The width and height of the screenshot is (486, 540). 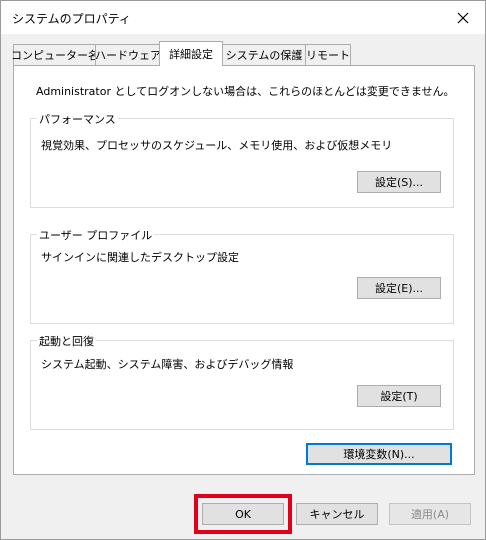 What do you see at coordinates (217, 145) in the screenshot?
I see `performance-description: 視覚効果、プロセッサのスケジュール、メモリ使用、および仮想メモリ` at bounding box center [217, 145].